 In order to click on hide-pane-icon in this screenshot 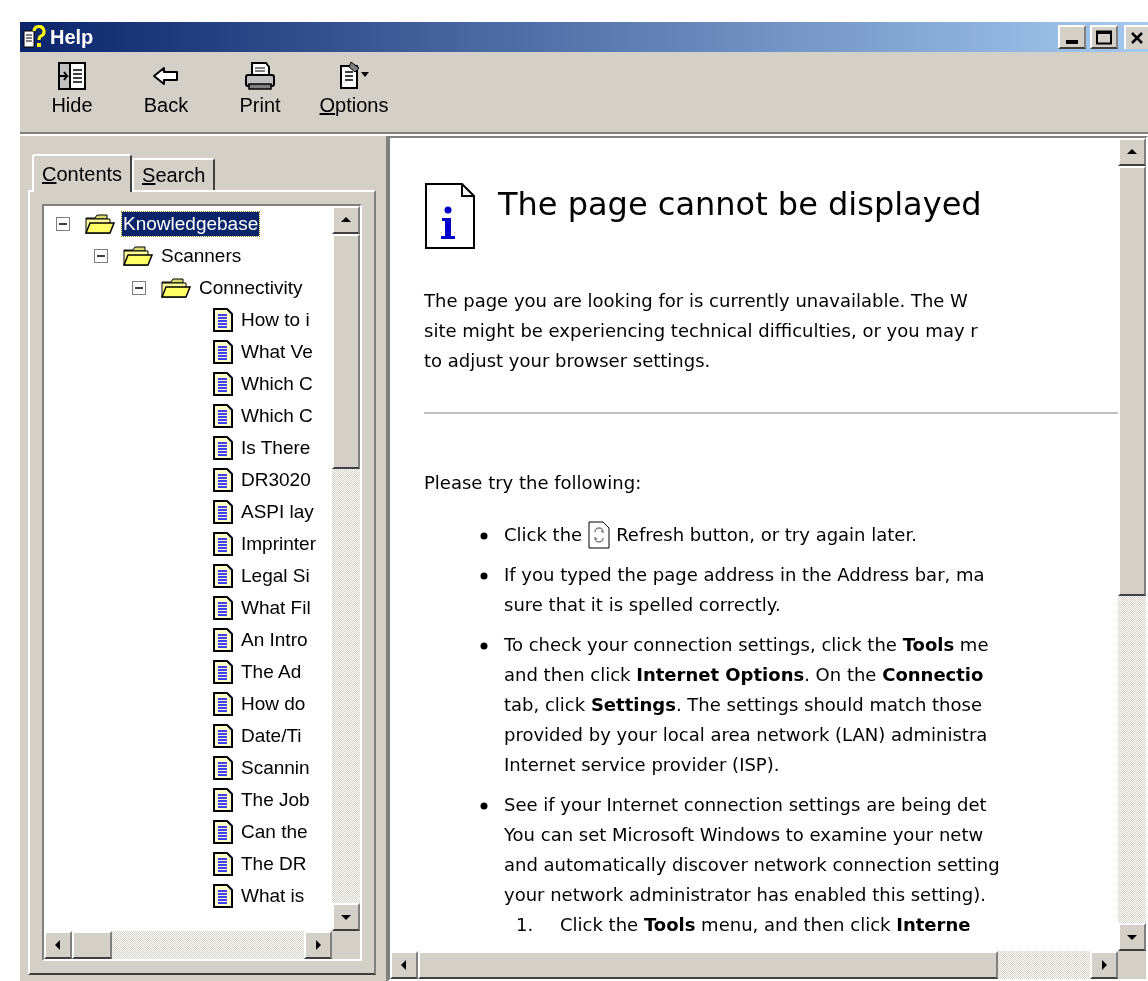, I will do `click(72, 76)`.